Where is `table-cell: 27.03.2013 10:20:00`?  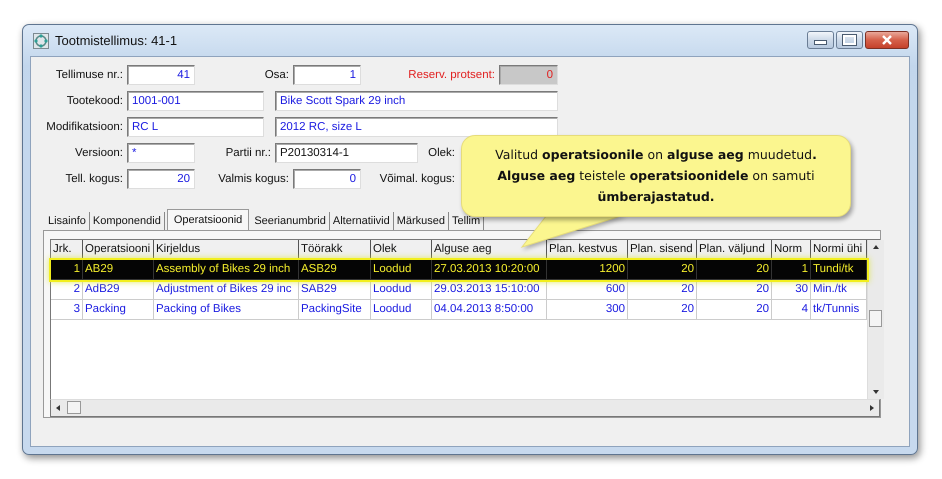 table-cell: 27.03.2013 10:20:00 is located at coordinates (489, 270).